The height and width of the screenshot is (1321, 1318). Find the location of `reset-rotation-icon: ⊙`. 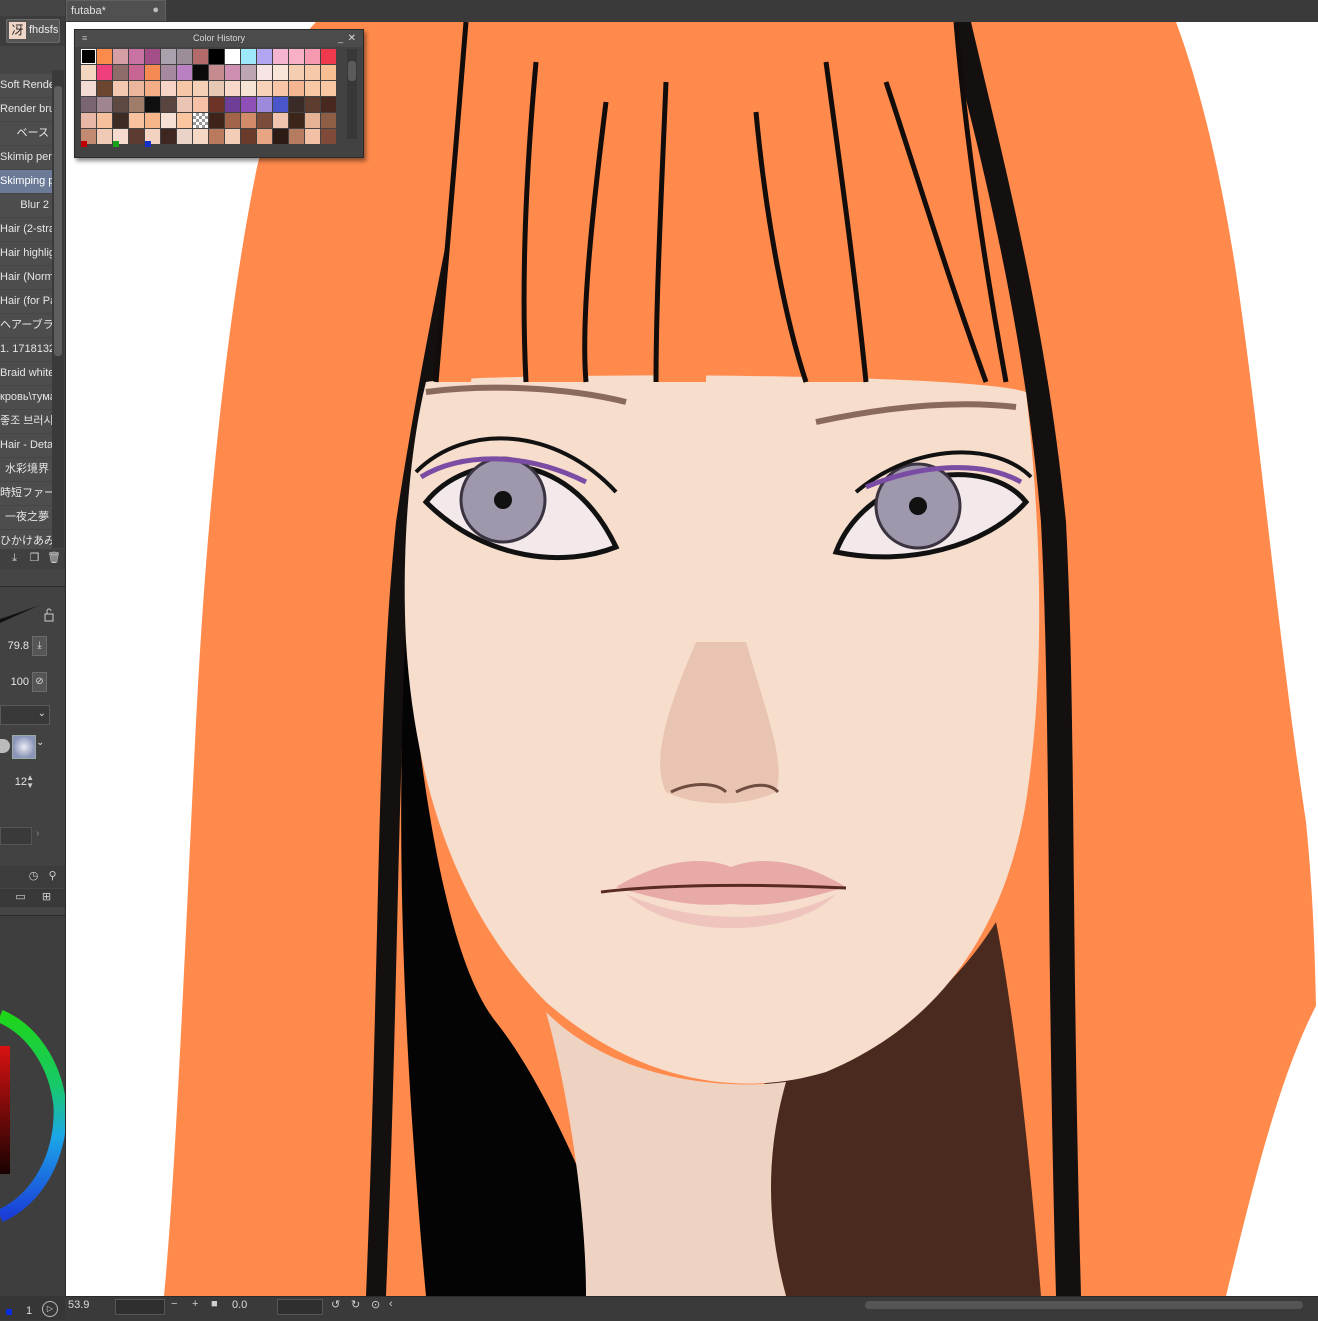

reset-rotation-icon: ⊙ is located at coordinates (375, 1304).